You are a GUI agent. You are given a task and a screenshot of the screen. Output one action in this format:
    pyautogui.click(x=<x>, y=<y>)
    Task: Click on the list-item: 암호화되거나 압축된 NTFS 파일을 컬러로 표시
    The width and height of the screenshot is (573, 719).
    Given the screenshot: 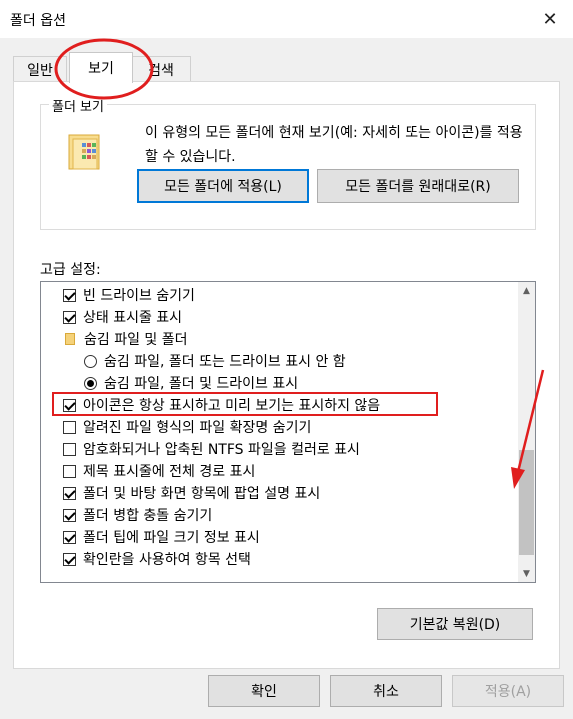 What is the action you would take?
    pyautogui.click(x=211, y=449)
    